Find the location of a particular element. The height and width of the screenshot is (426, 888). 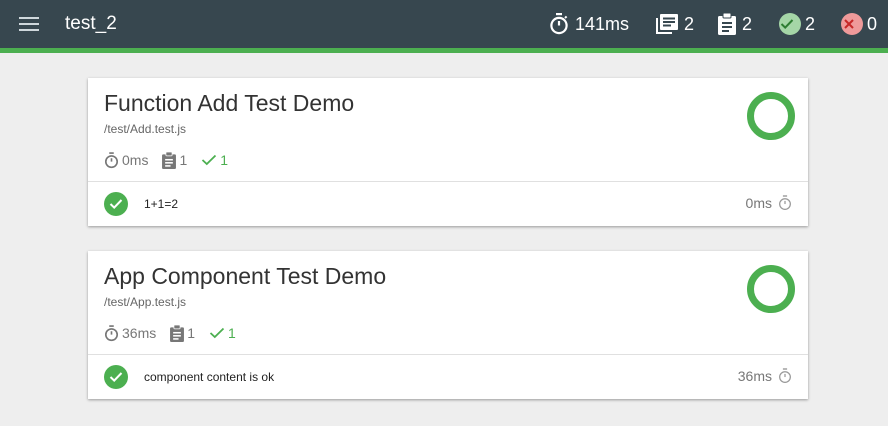

summary-tests-value: 2 is located at coordinates (747, 23).